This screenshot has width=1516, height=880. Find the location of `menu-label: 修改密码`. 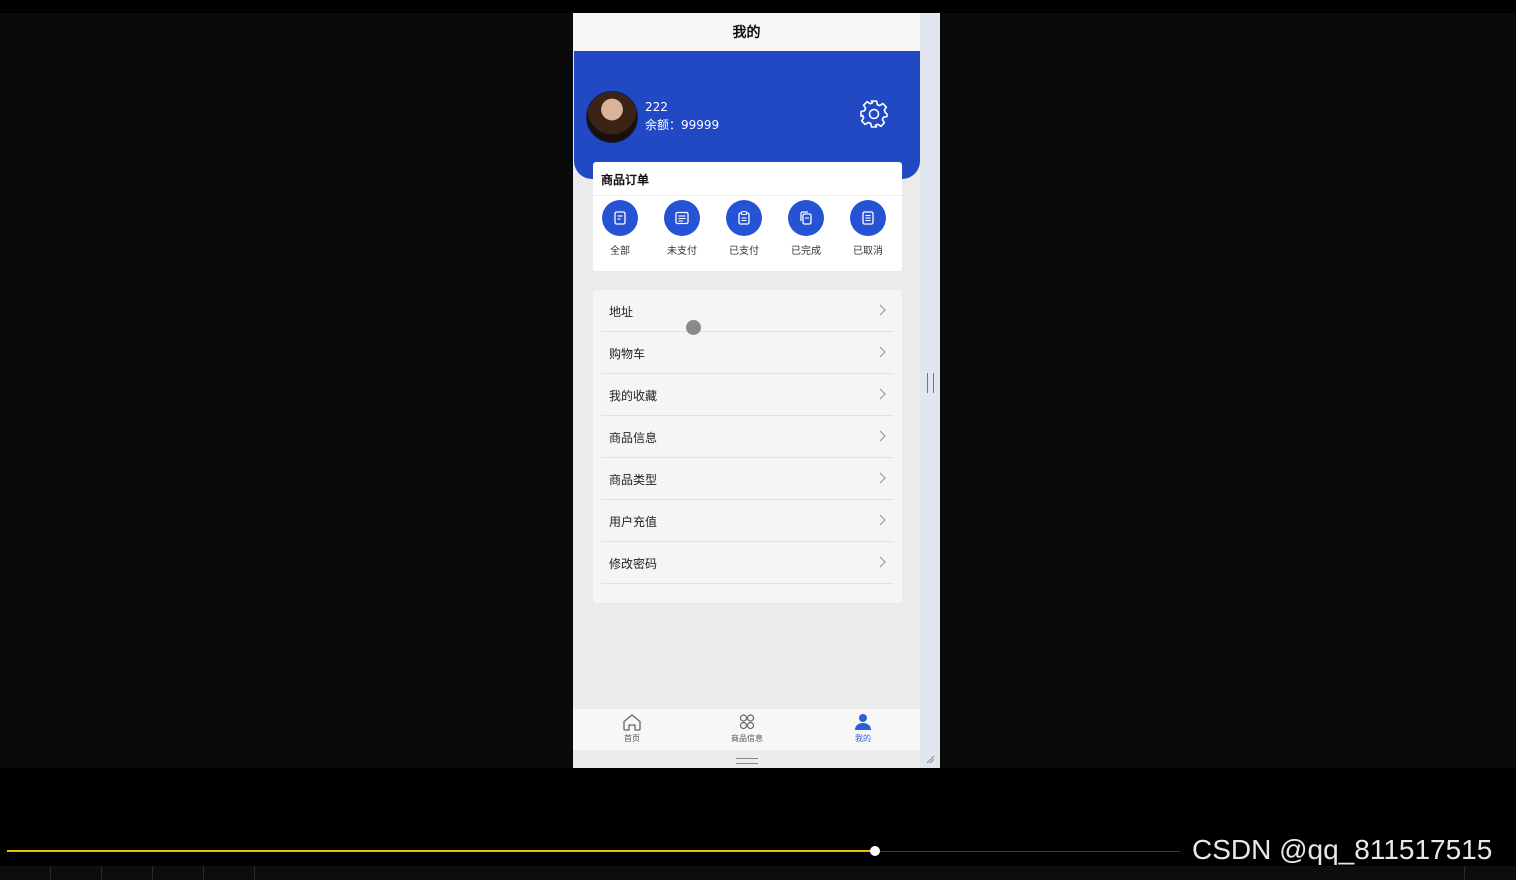

menu-label: 修改密码 is located at coordinates (633, 564).